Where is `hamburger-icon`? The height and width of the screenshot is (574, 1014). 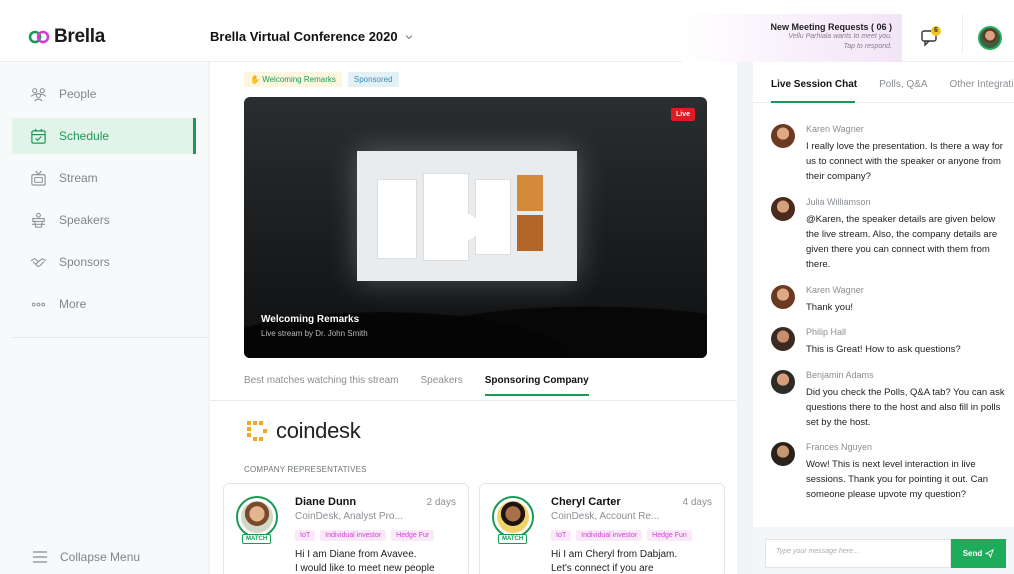 hamburger-icon is located at coordinates (40, 557).